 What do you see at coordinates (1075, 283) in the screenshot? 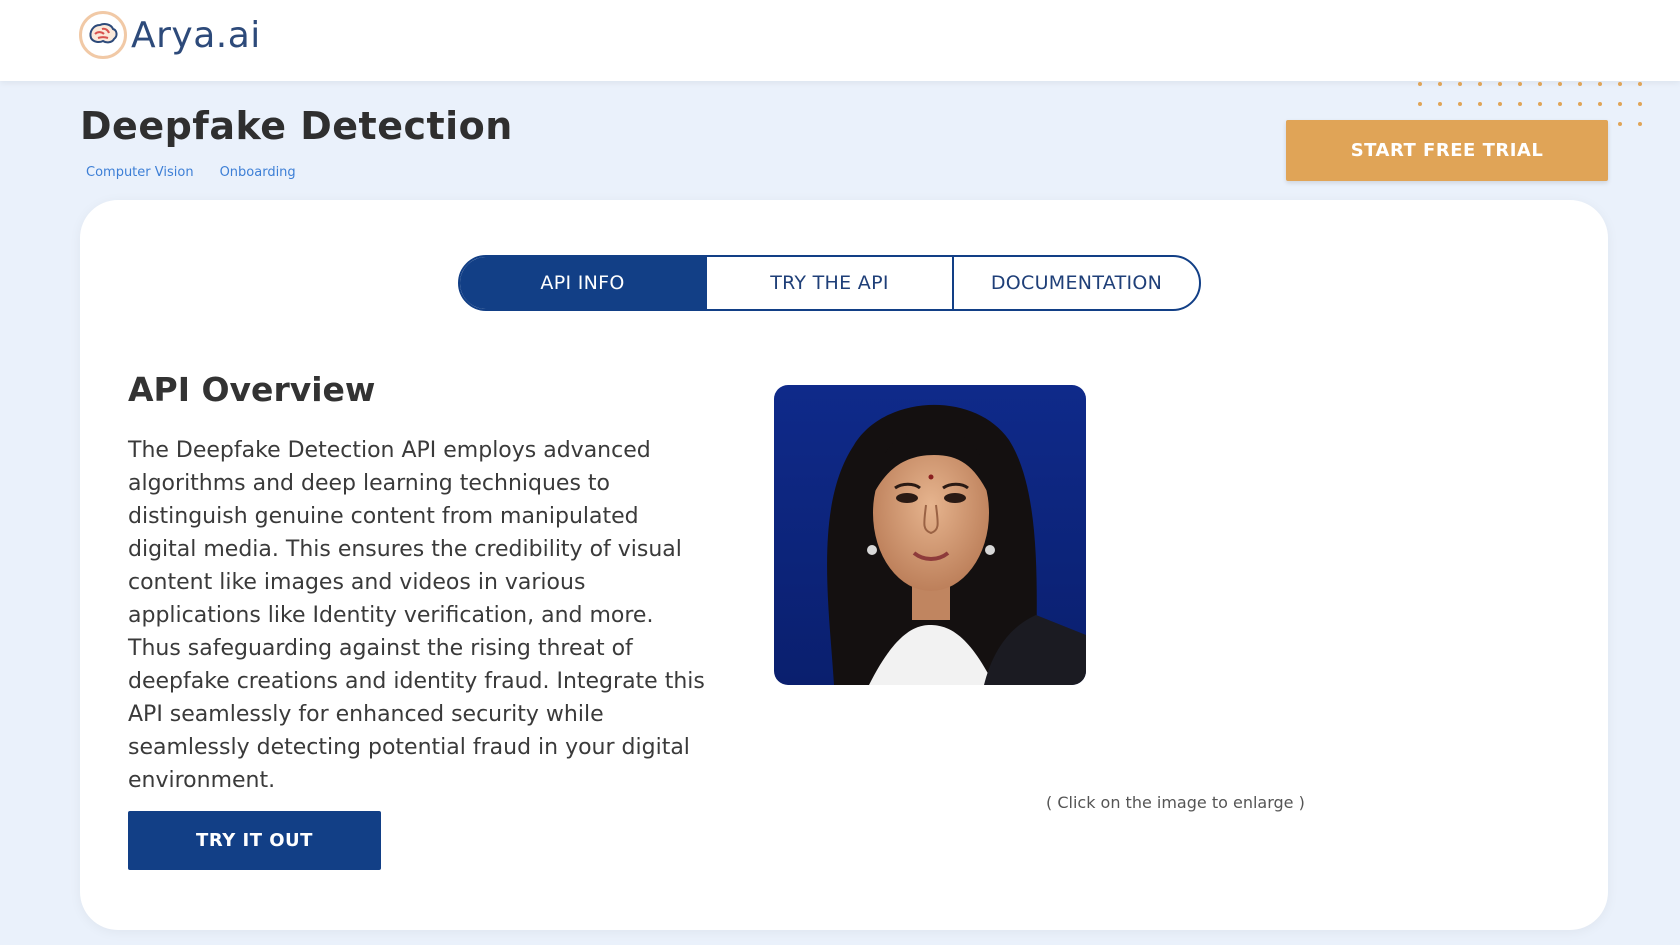
I see `tab-documentation: DOCUMENTATION` at bounding box center [1075, 283].